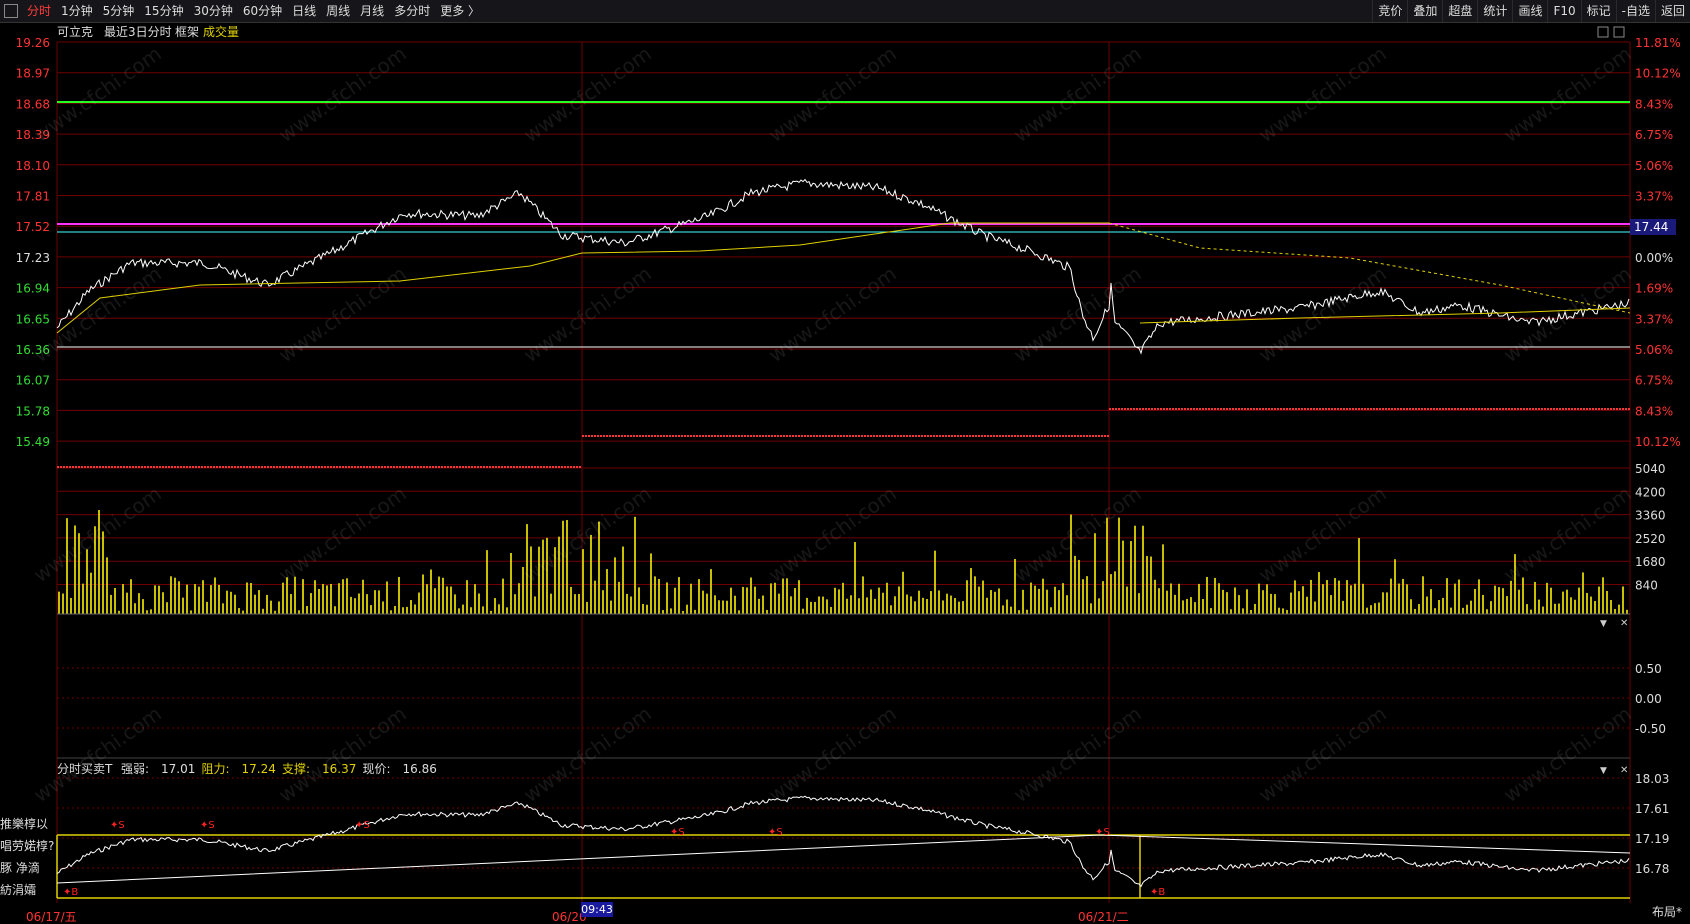  I want to click on sub-axis-label: 0.50, so click(1648, 669).